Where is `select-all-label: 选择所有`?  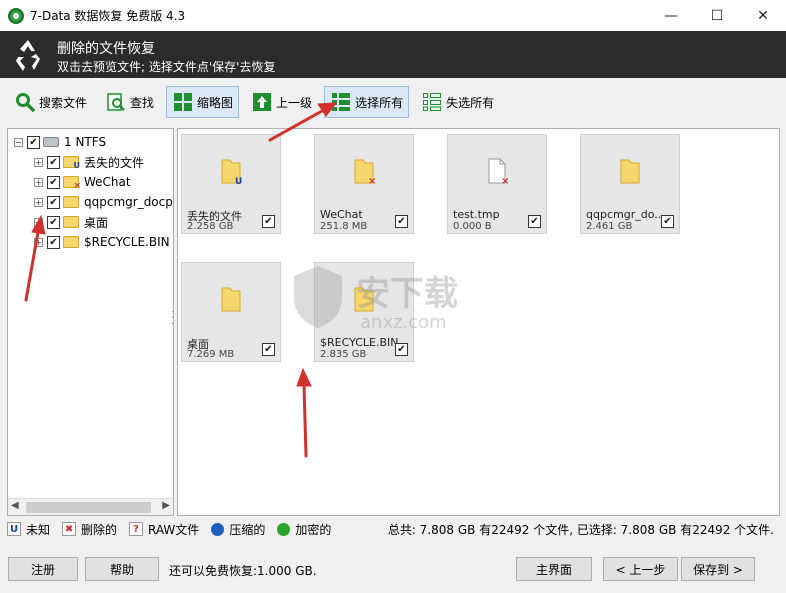
select-all-label: 选择所有 is located at coordinates (379, 102).